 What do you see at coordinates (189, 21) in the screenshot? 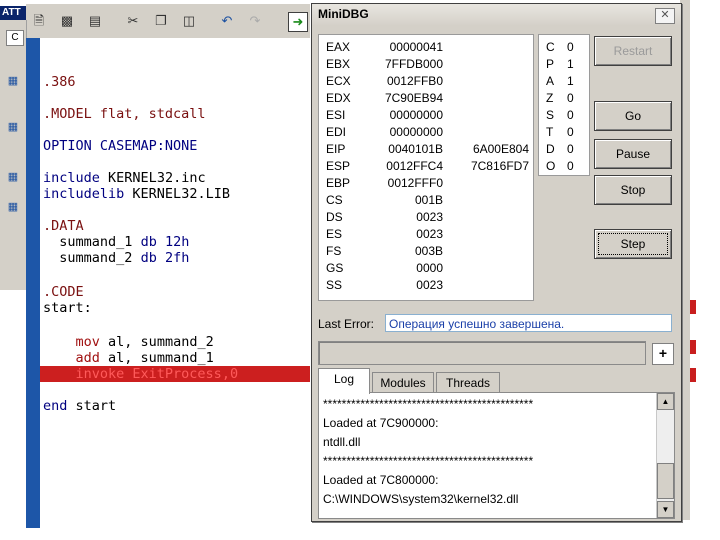
I see `paste-icon: ◫` at bounding box center [189, 21].